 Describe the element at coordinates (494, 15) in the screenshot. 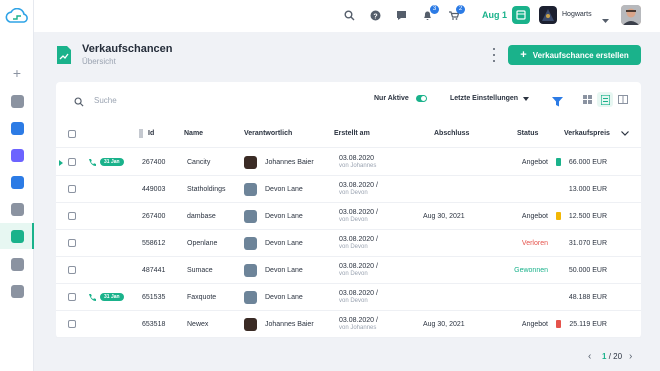

I see `current-date: Aug 1` at that location.